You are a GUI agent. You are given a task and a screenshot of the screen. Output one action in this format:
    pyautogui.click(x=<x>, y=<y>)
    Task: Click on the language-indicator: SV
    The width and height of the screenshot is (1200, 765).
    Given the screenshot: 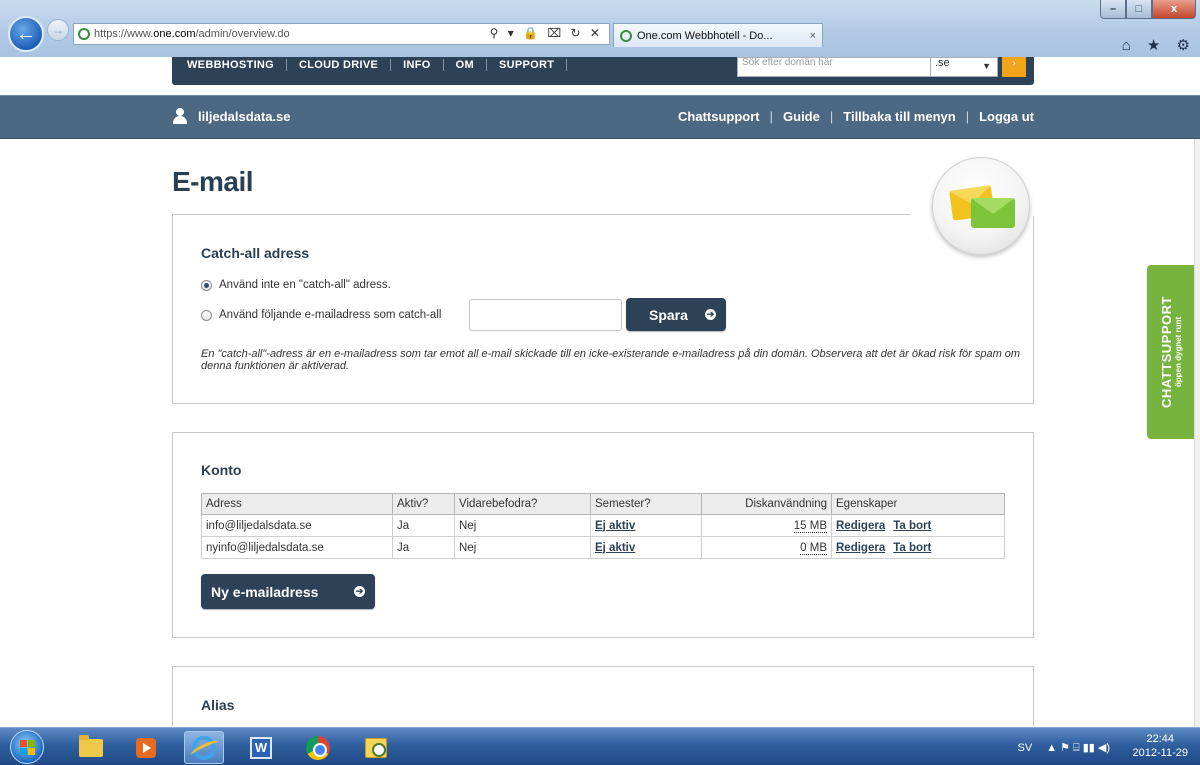 What is the action you would take?
    pyautogui.click(x=1025, y=748)
    